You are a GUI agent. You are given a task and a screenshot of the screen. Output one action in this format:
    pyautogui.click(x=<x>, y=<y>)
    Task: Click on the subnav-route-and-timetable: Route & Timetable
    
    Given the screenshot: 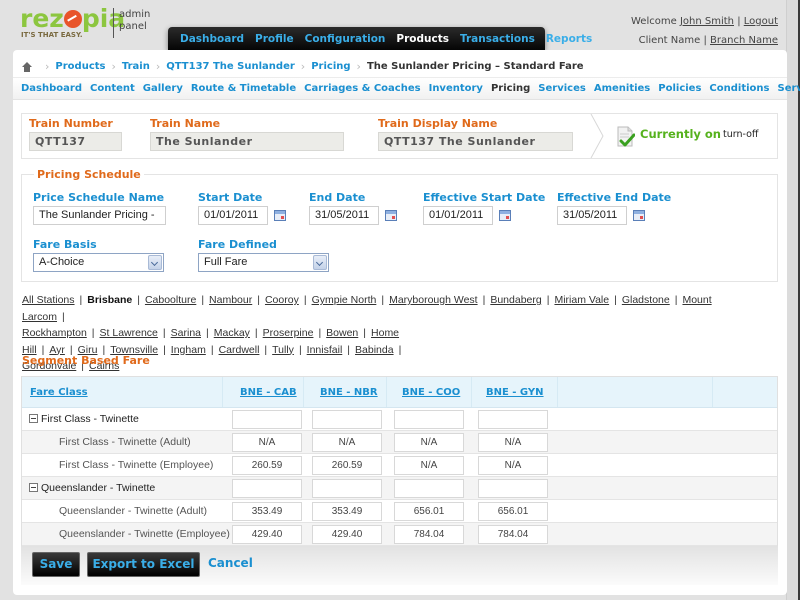 What is the action you would take?
    pyautogui.click(x=243, y=88)
    